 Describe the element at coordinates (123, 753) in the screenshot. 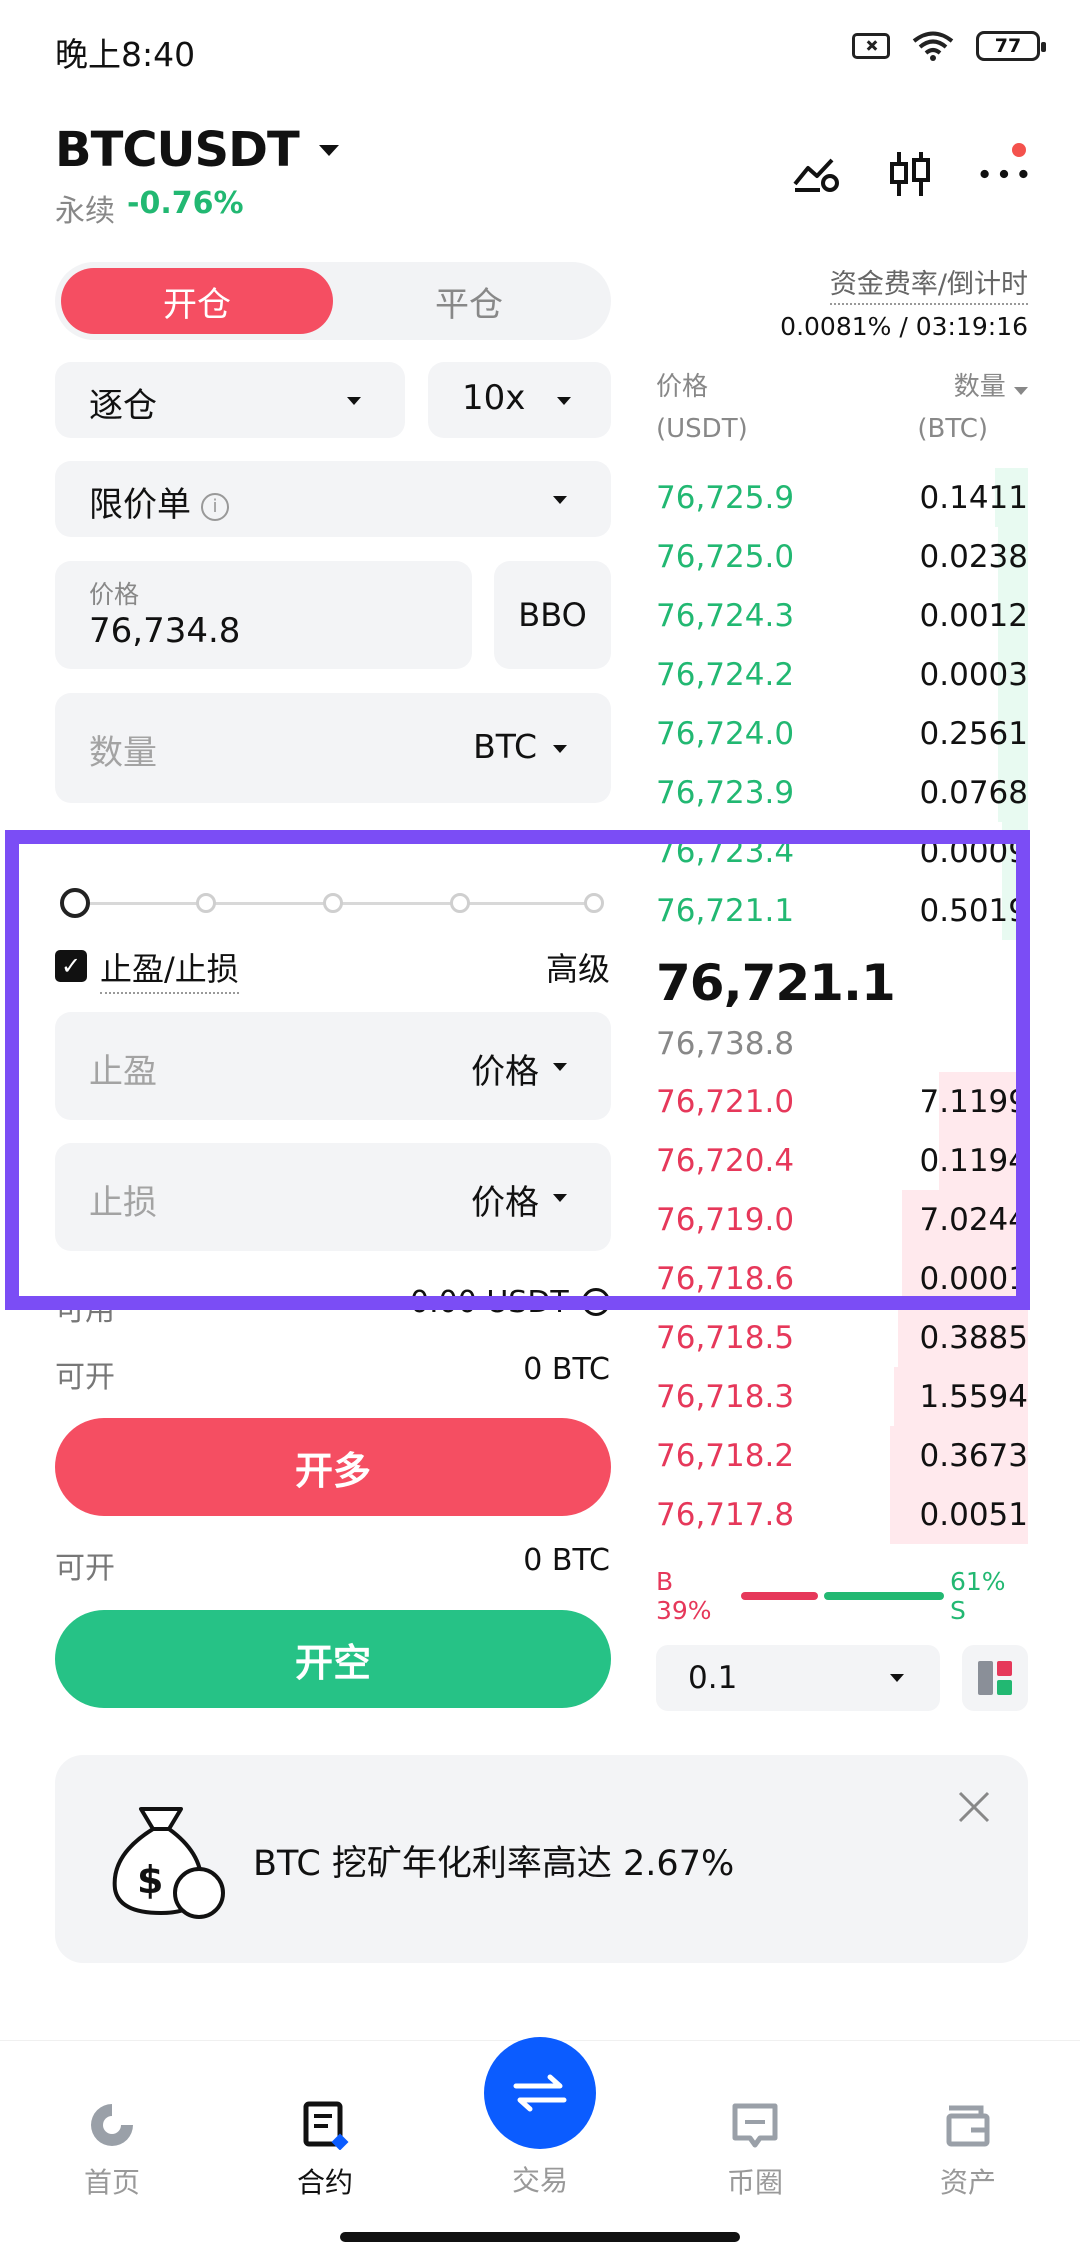

I see `quantity-placeholder: 数量` at that location.